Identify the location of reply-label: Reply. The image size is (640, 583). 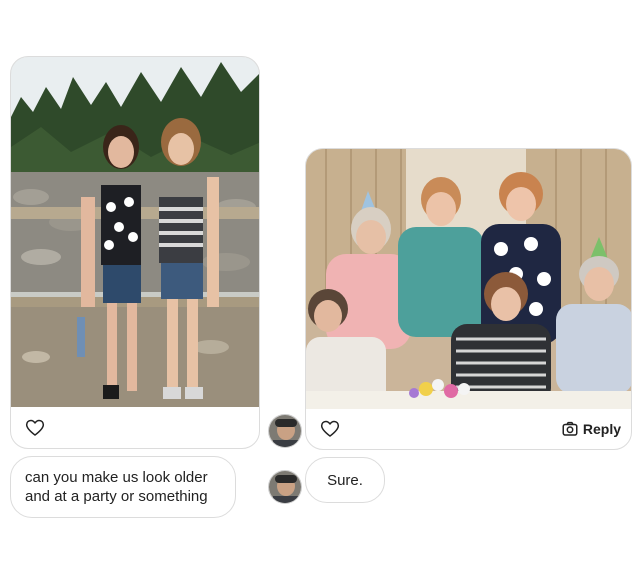
(601, 429).